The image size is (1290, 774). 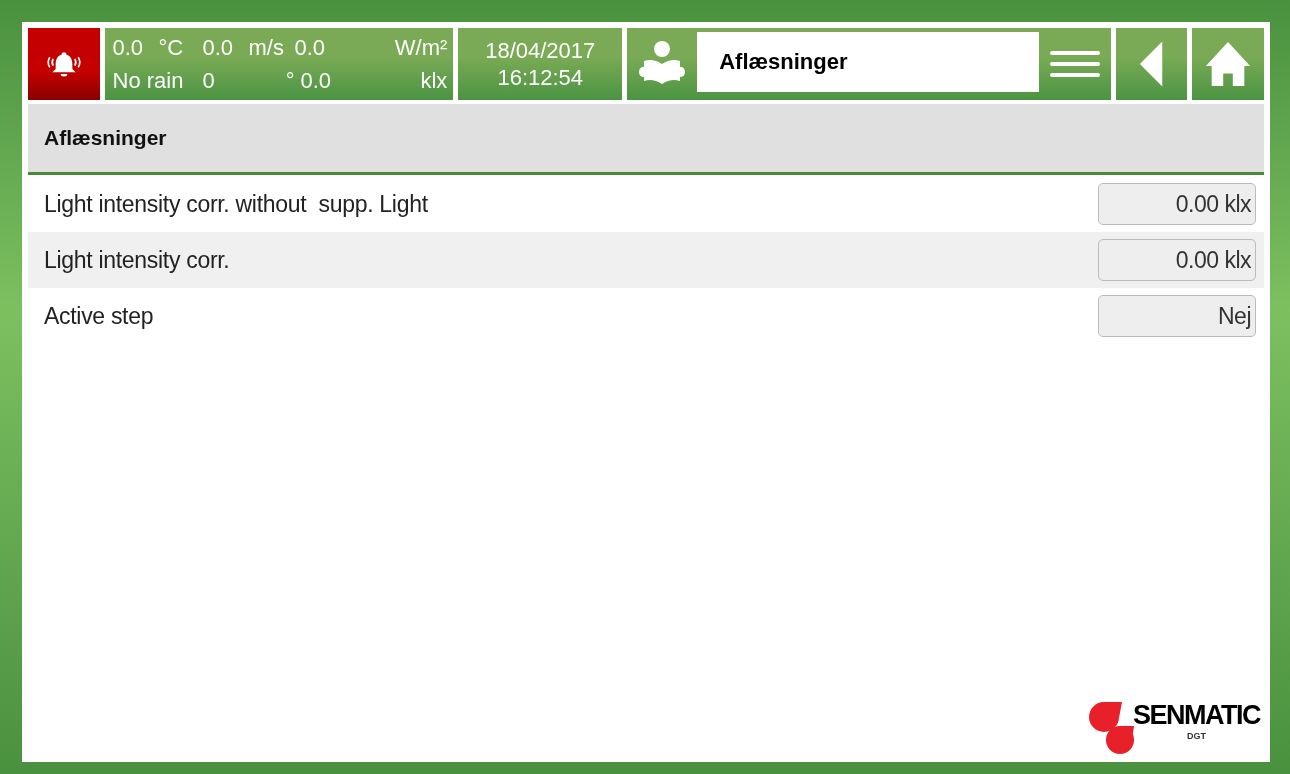 I want to click on wind-speed-value: 0.0, so click(x=218, y=47).